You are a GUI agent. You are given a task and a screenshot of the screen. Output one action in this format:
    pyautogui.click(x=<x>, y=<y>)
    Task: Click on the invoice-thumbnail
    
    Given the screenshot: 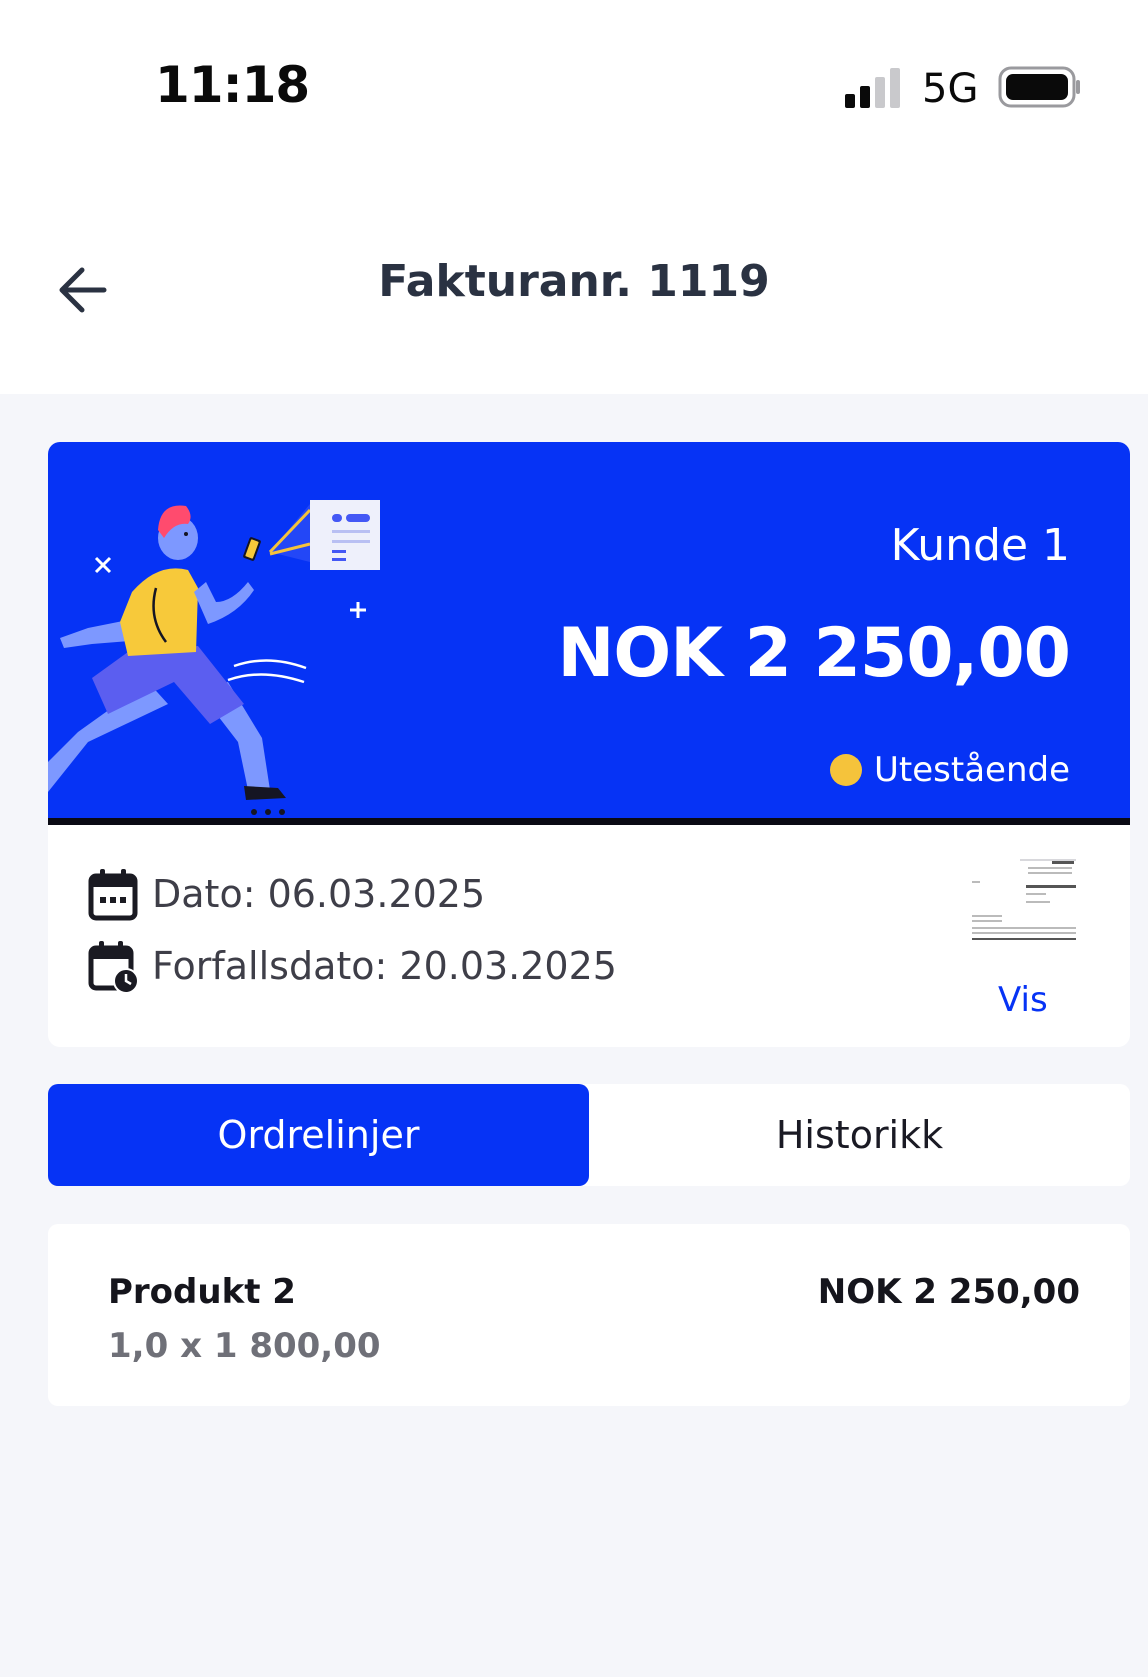 What is the action you would take?
    pyautogui.click(x=1025, y=902)
    